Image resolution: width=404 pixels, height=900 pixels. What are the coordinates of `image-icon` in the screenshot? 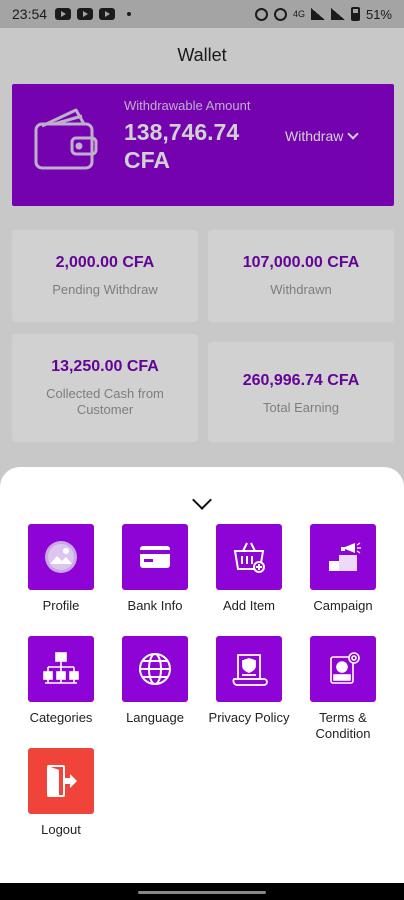 It's located at (61, 557).